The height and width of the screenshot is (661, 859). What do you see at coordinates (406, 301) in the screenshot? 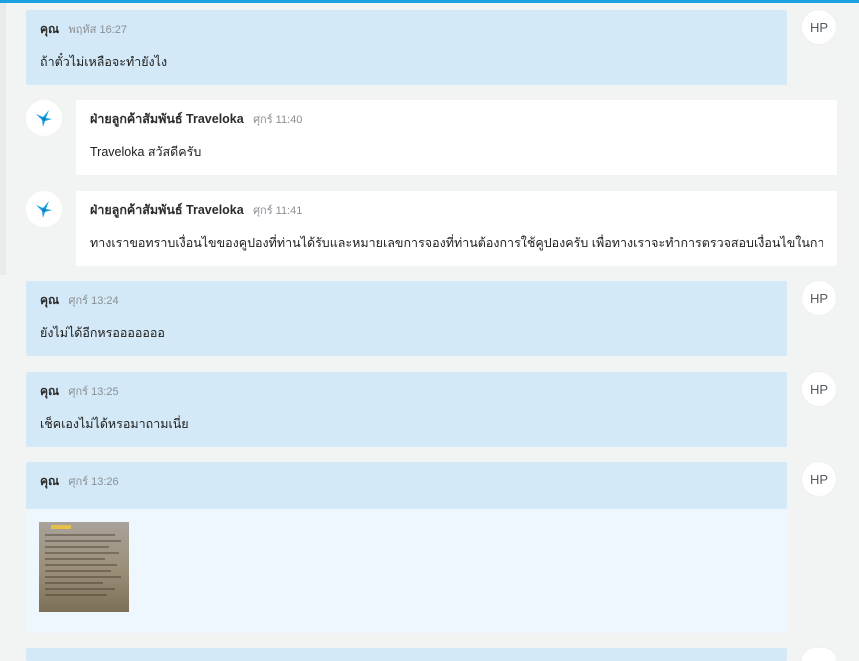
I see `message-meta: คุณ ศุกร์ 13:24` at bounding box center [406, 301].